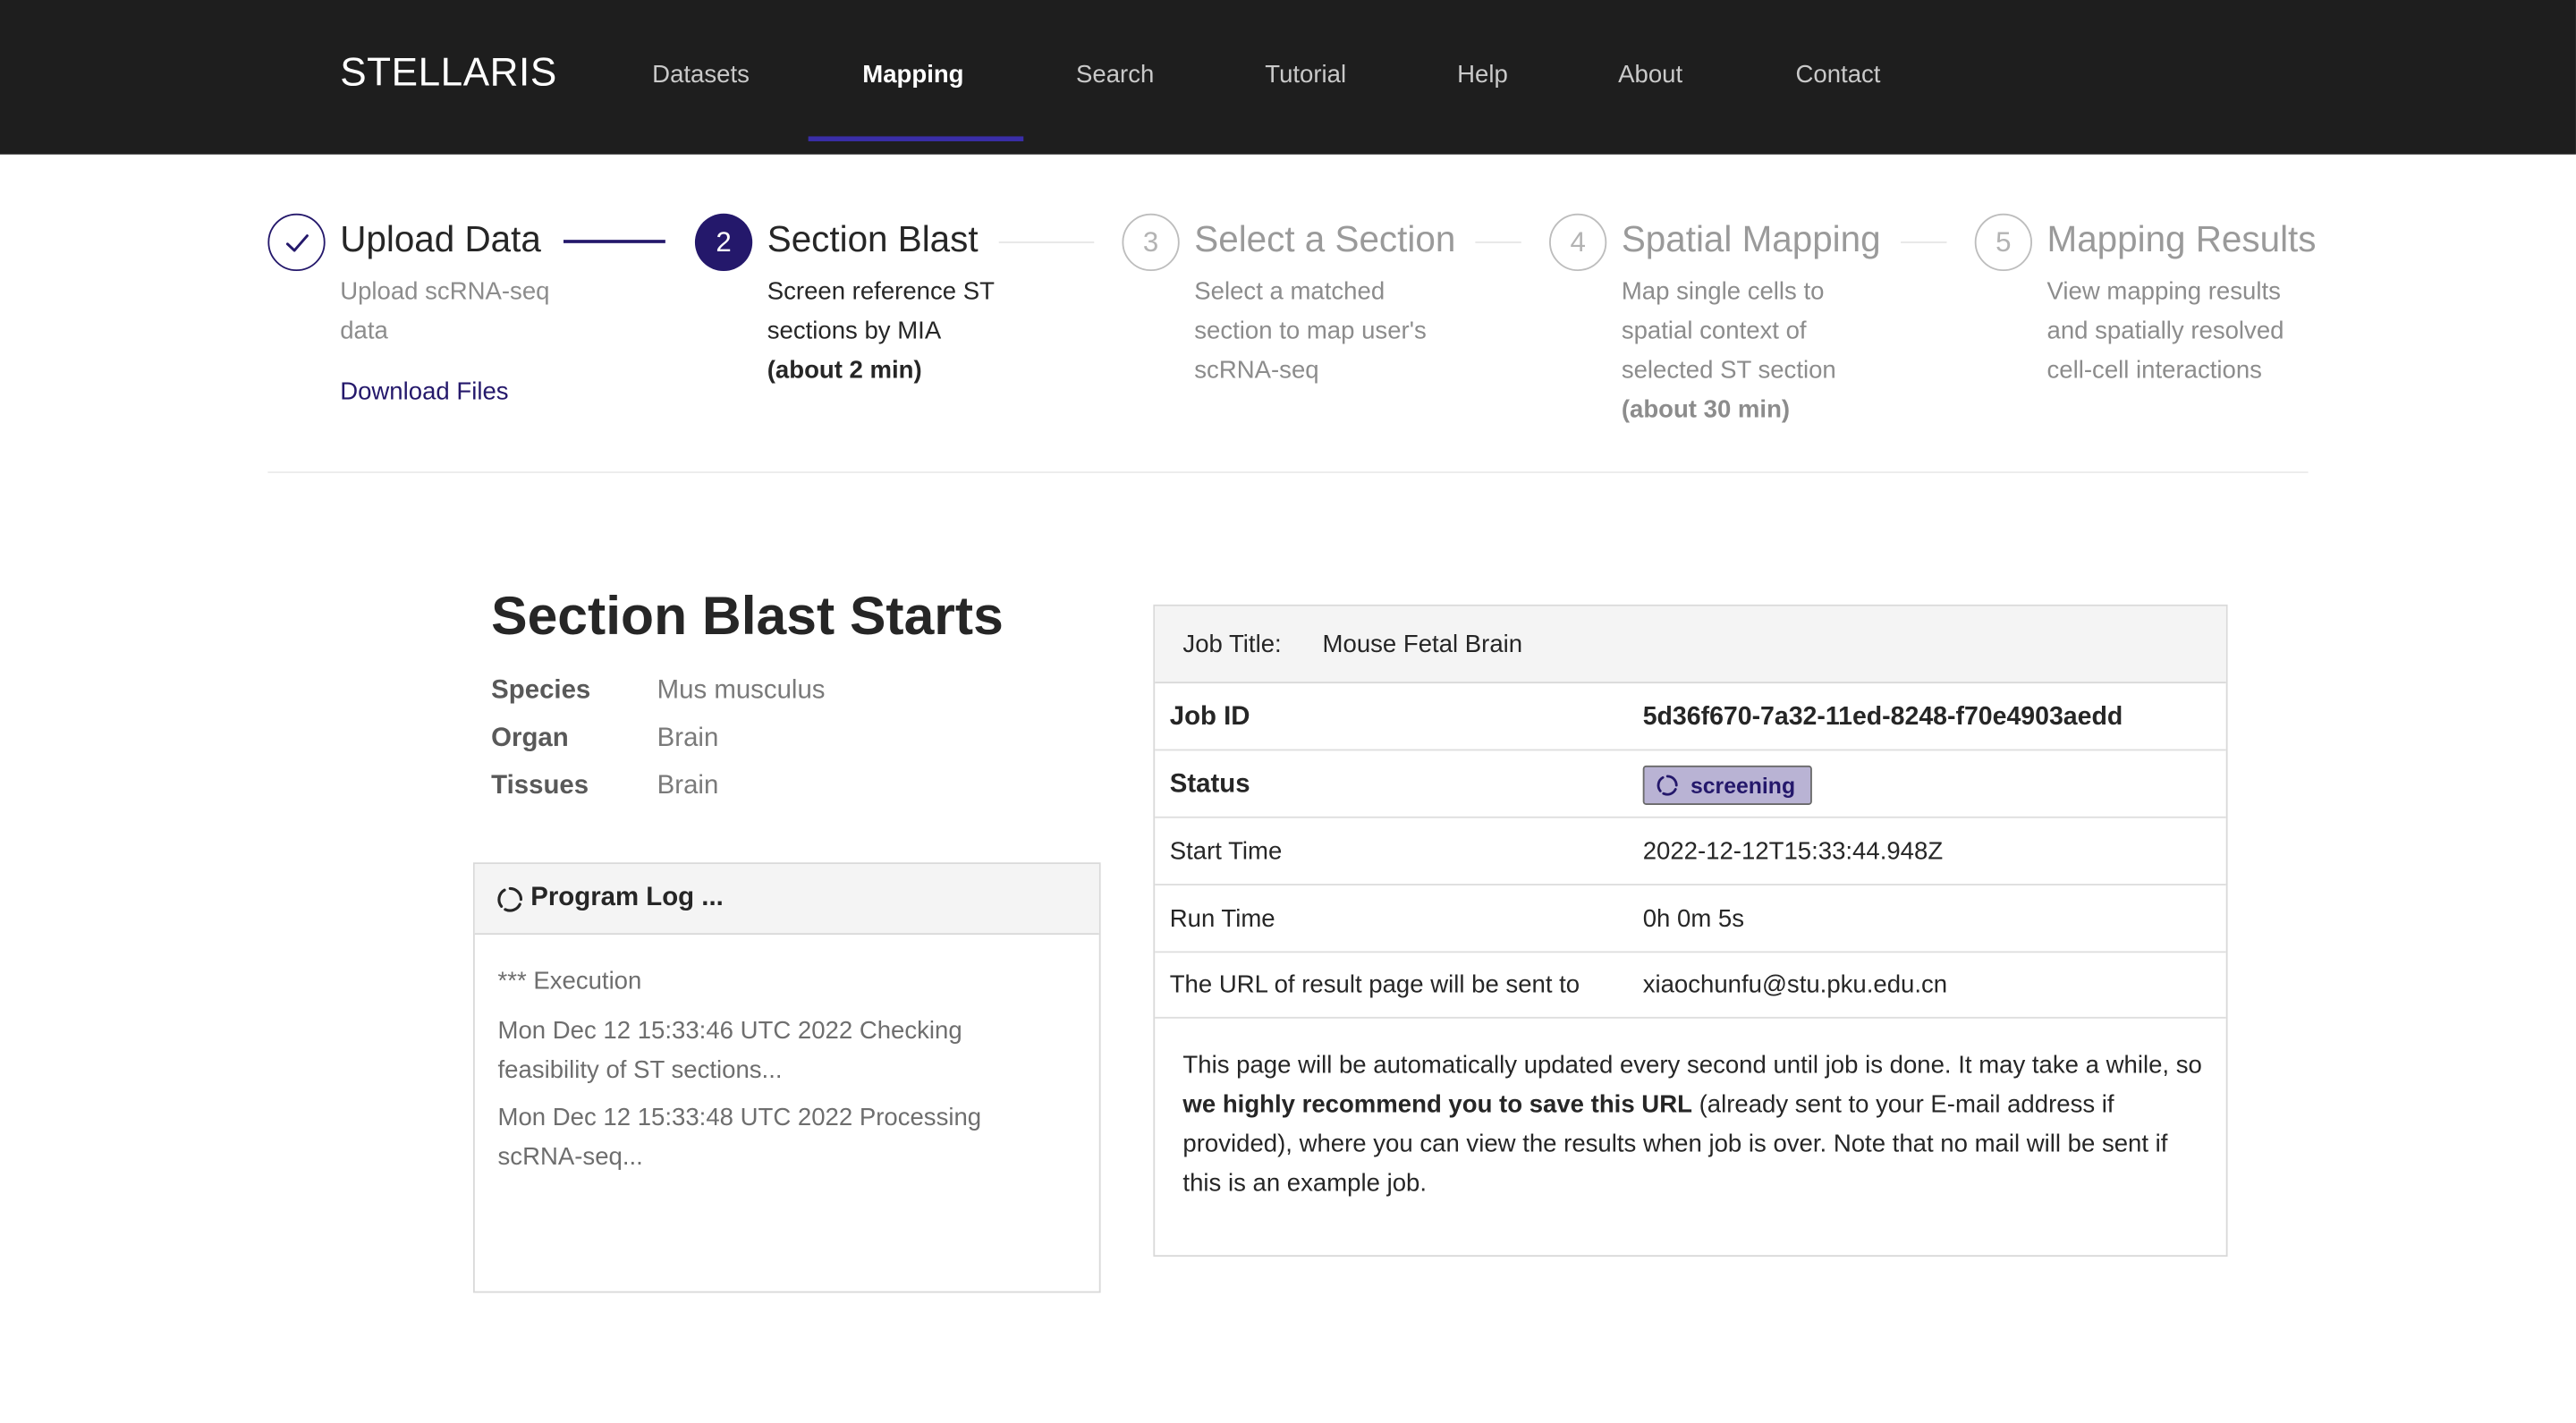 Image resolution: width=2576 pixels, height=1423 pixels. I want to click on check-icon, so click(297, 242).